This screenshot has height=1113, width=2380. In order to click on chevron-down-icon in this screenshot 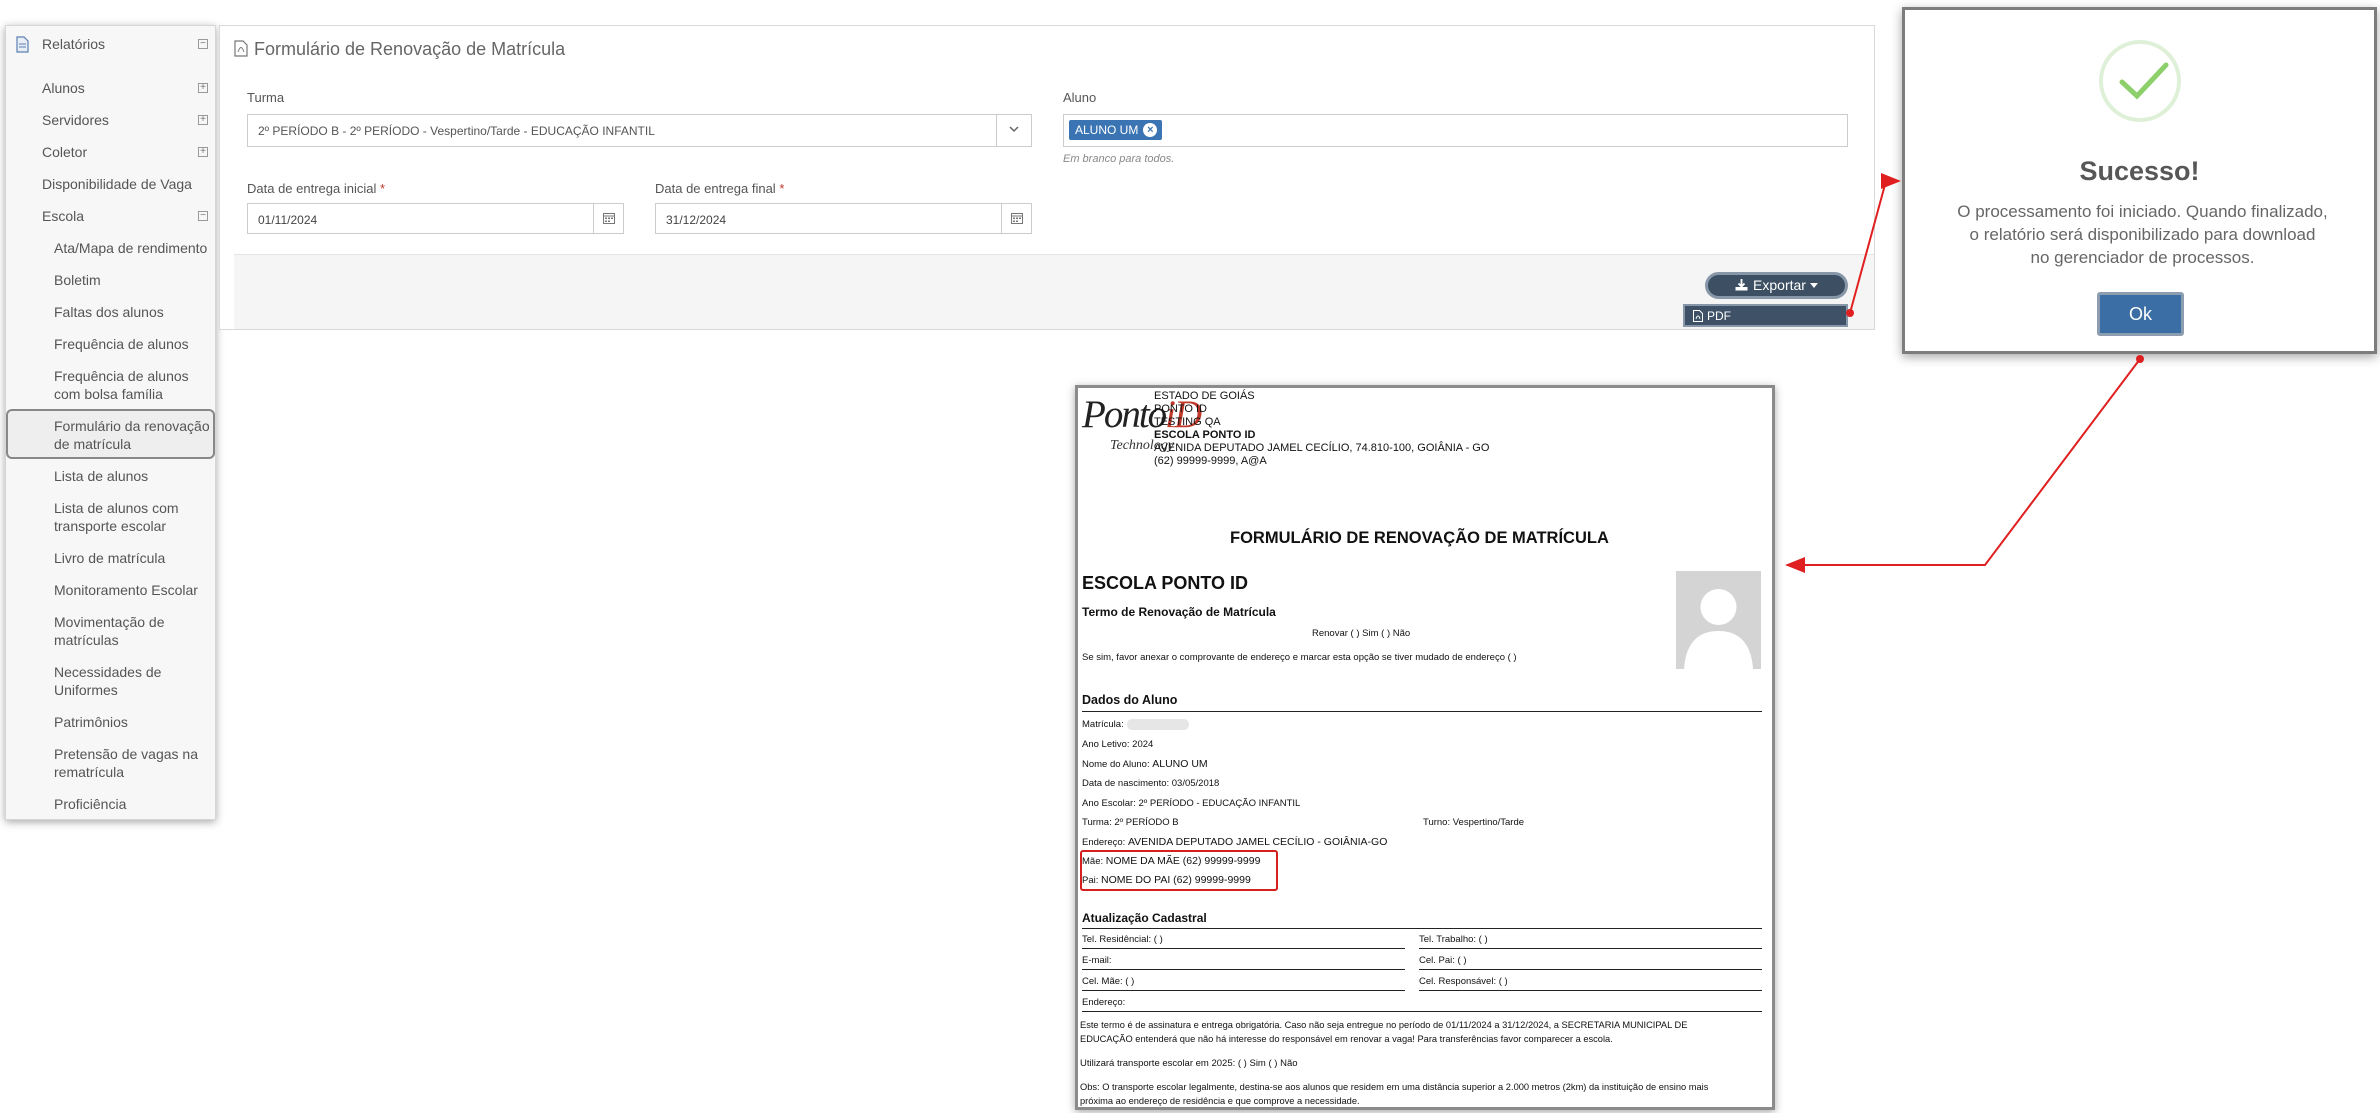, I will do `click(1013, 130)`.